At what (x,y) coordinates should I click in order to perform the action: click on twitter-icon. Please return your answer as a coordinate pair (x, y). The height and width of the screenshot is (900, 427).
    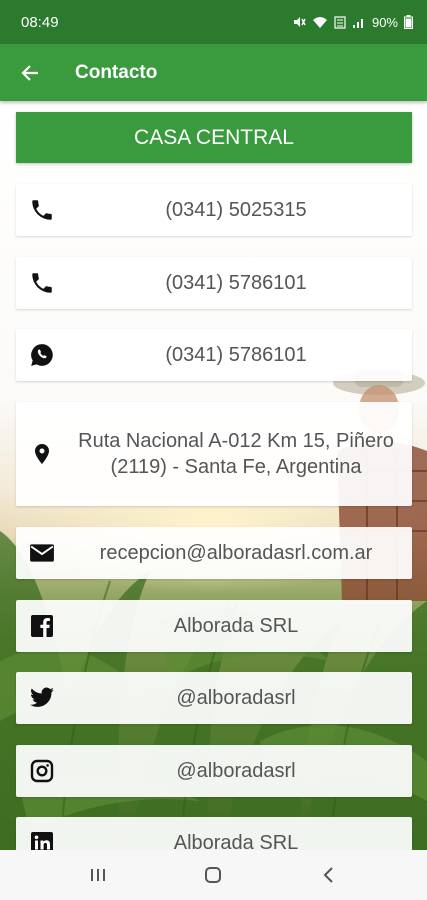
    Looking at the image, I should click on (42, 698).